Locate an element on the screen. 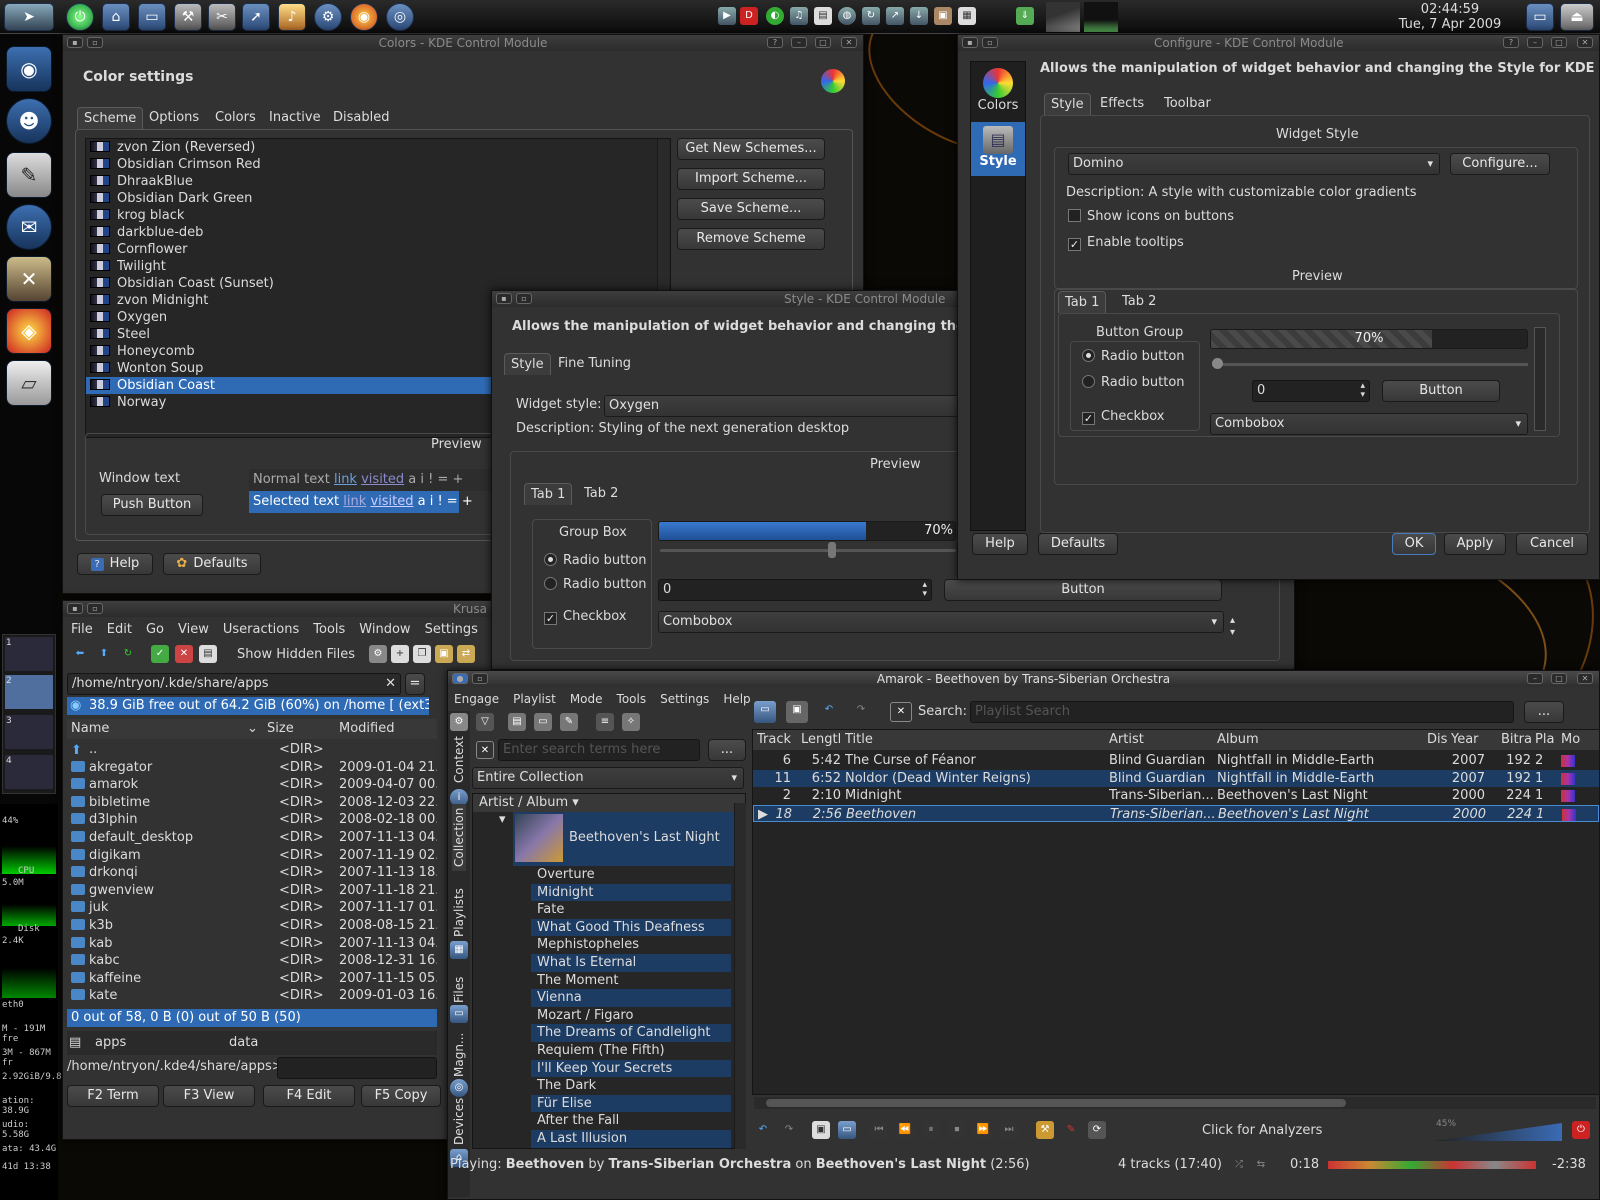 The height and width of the screenshot is (1200, 1600). scheme-list-item: zvon Zion (Reversed) is located at coordinates (378, 147).